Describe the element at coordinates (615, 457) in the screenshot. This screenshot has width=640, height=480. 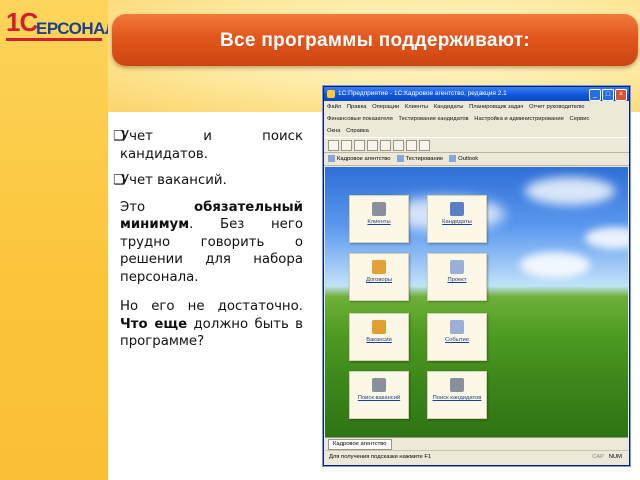
I see `numlock-indicator: NUM` at that location.